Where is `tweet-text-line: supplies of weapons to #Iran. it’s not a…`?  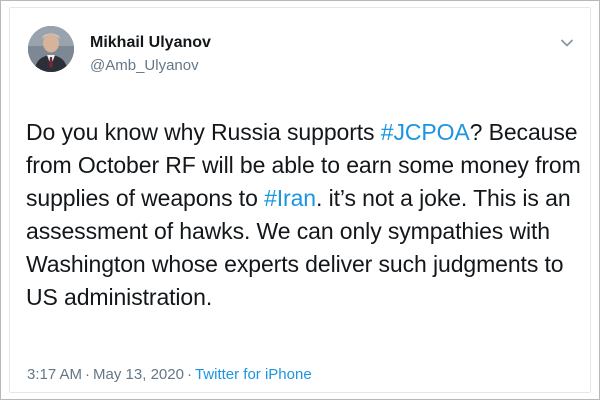 tweet-text-line: supplies of weapons to #Iran. it’s not a… is located at coordinates (306, 198).